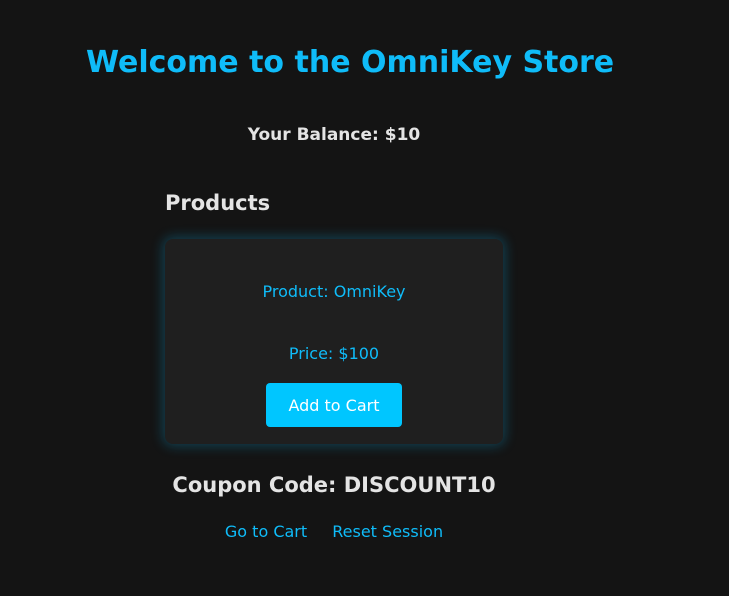 This screenshot has height=596, width=729. I want to click on products-heading: Products, so click(218, 203).